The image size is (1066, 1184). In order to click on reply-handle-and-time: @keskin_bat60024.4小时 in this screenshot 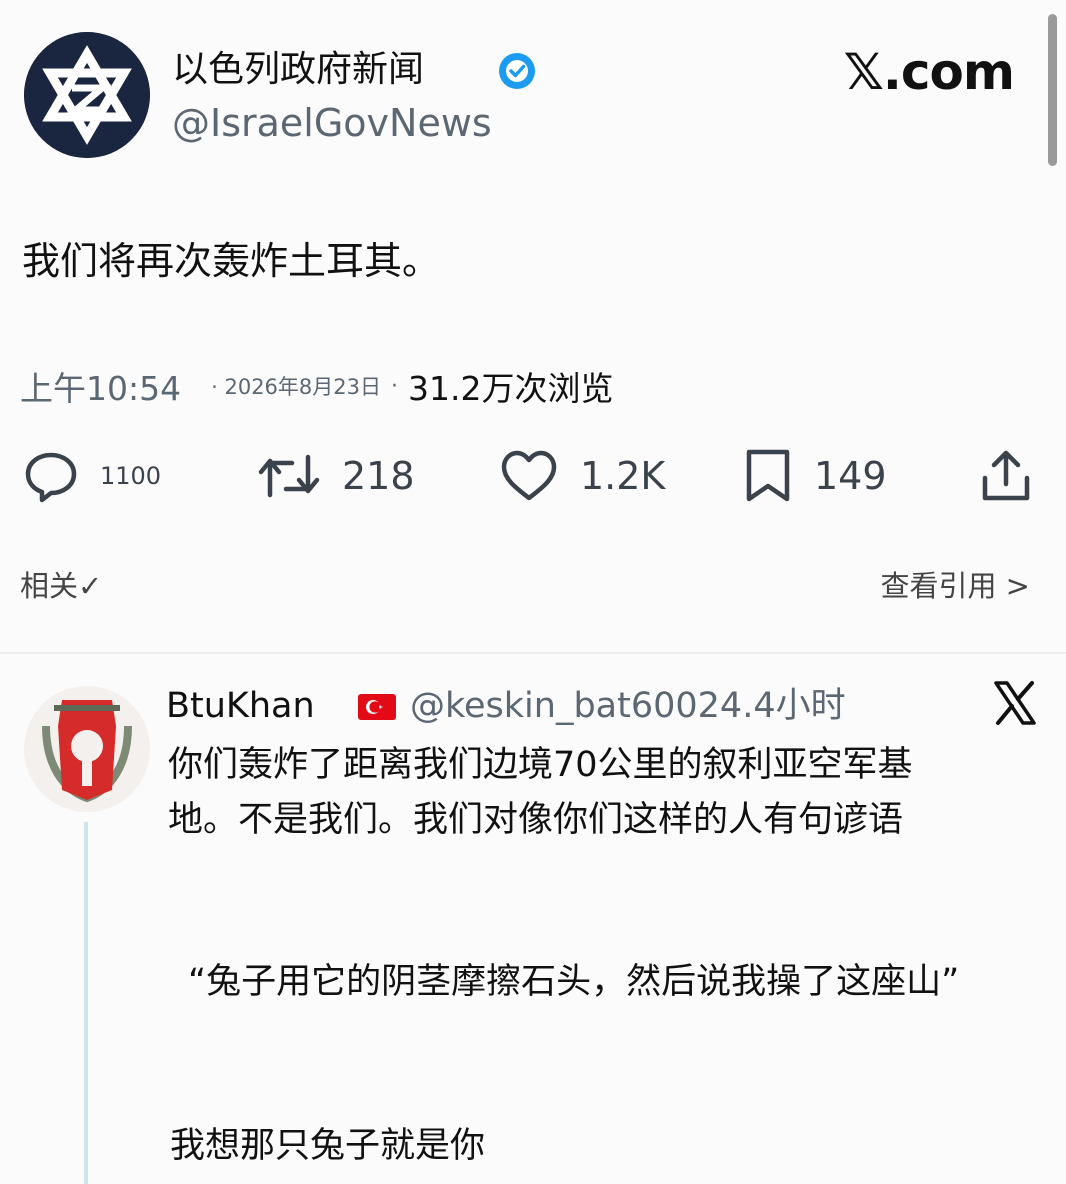, I will do `click(628, 706)`.